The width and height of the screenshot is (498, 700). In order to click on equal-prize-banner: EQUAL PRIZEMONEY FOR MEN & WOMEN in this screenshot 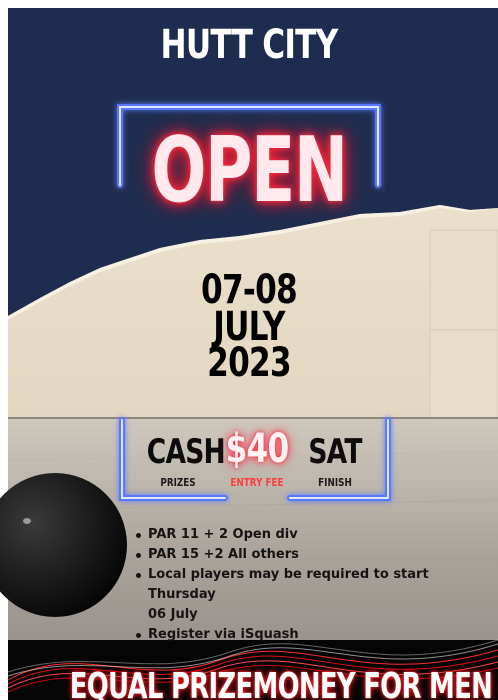, I will do `click(283, 683)`.